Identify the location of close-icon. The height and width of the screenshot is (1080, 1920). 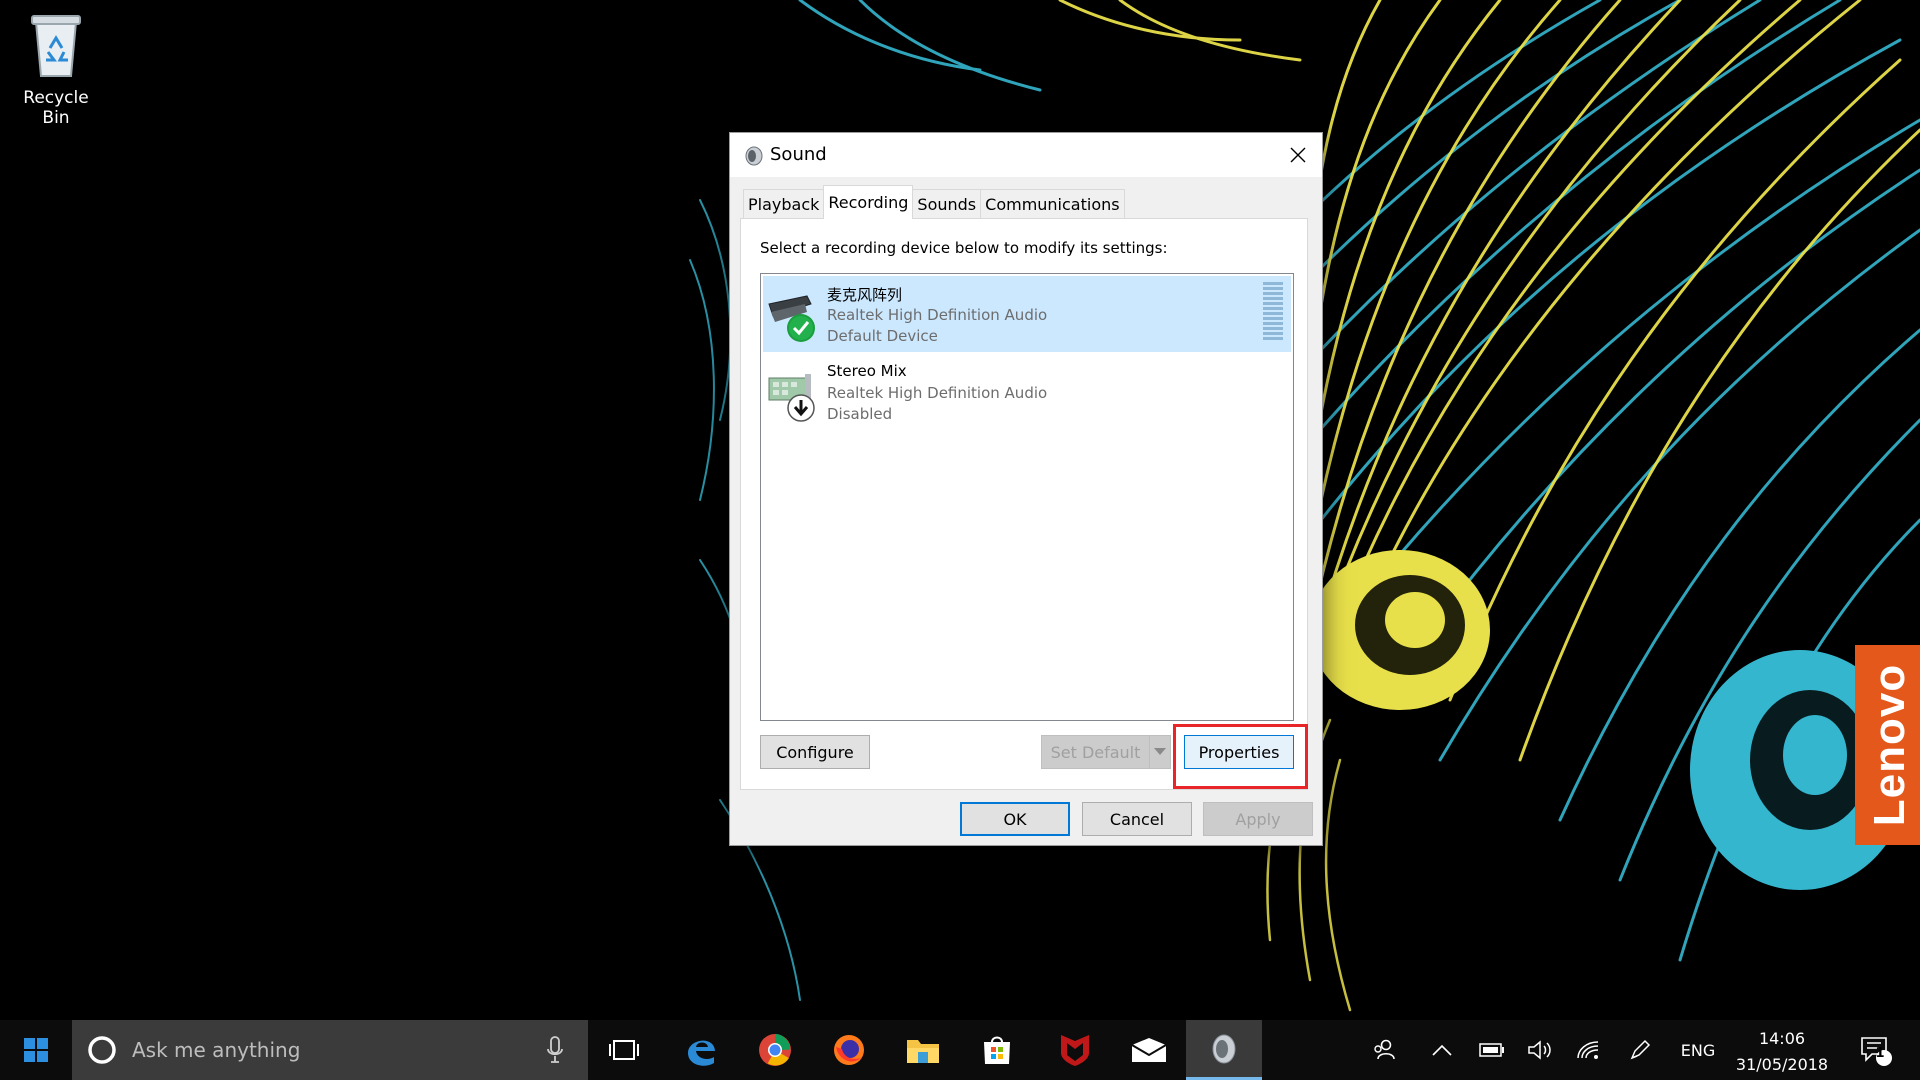
(1298, 155).